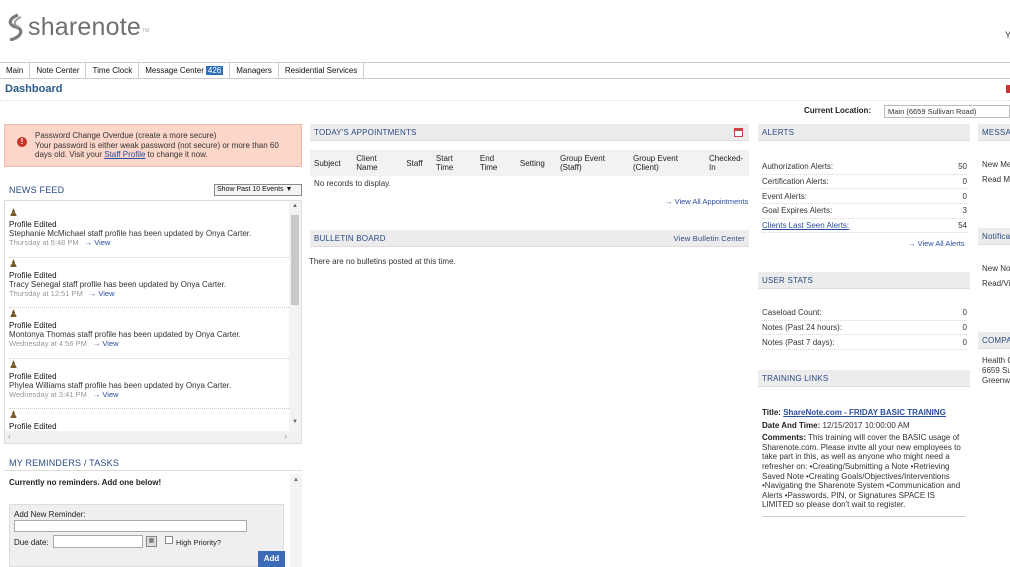 This screenshot has height=567, width=1010. What do you see at coordinates (9, 436) in the screenshot?
I see `scroll-left-icon: ‹` at bounding box center [9, 436].